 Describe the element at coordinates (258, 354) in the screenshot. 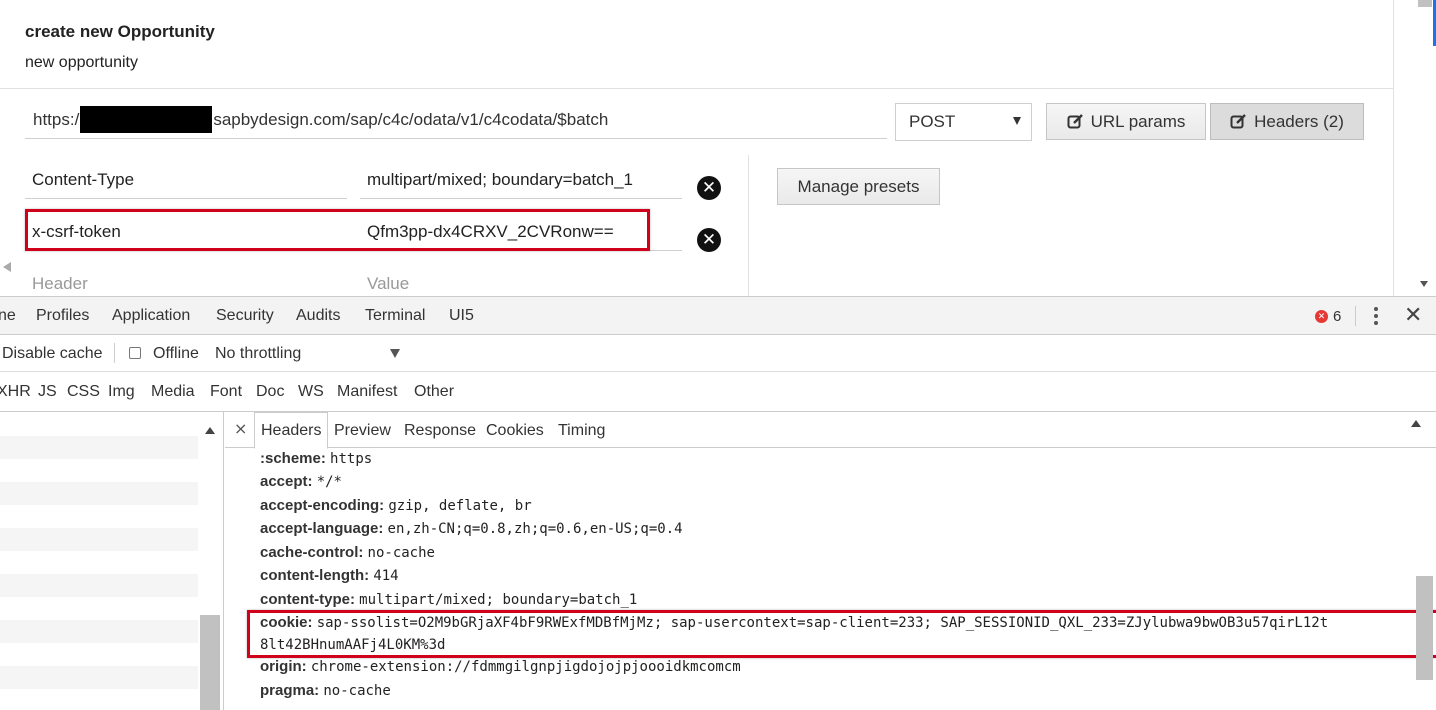

I see `throttling-select: No throttling` at that location.